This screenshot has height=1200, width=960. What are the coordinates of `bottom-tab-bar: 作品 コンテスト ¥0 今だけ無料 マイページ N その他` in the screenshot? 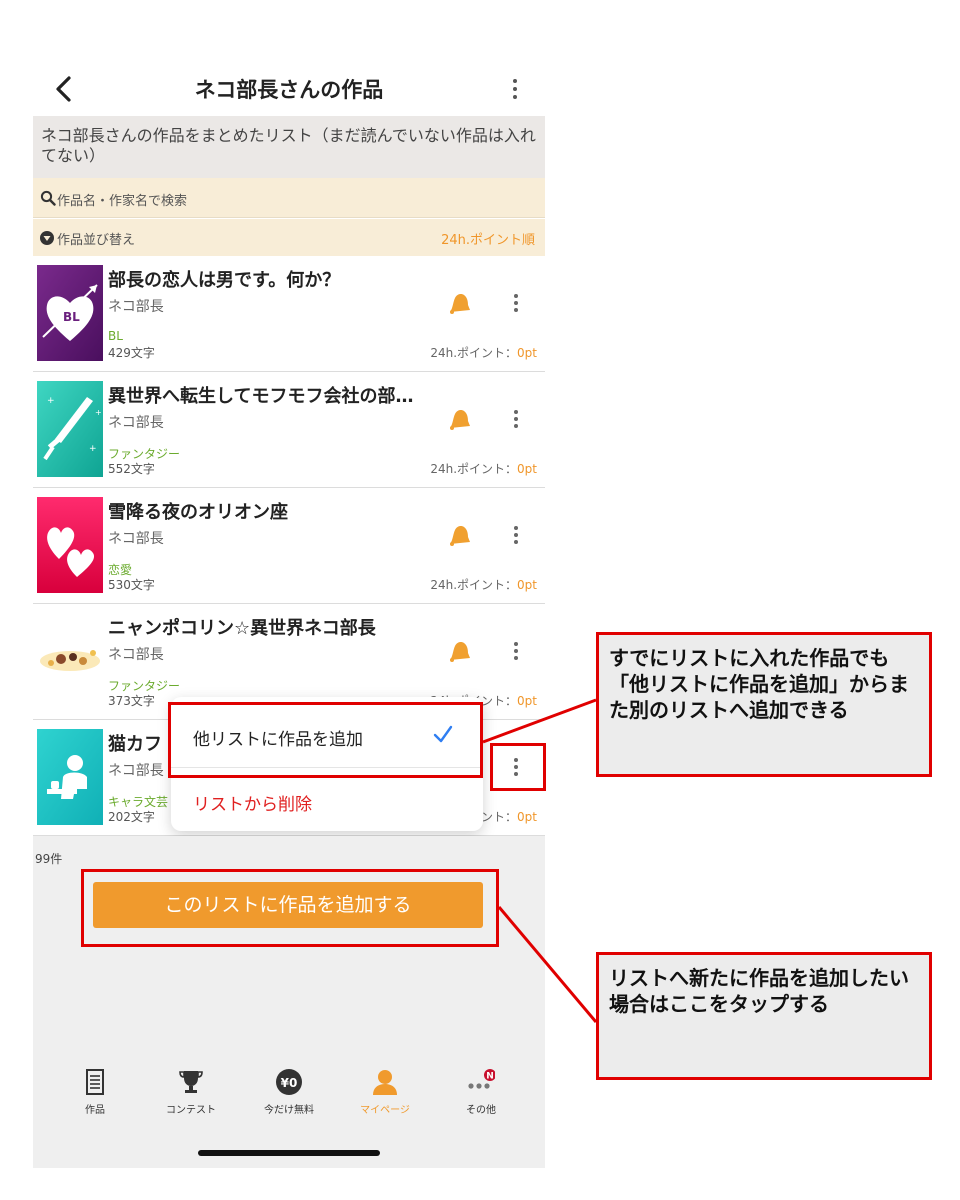 It's located at (289, 1091).